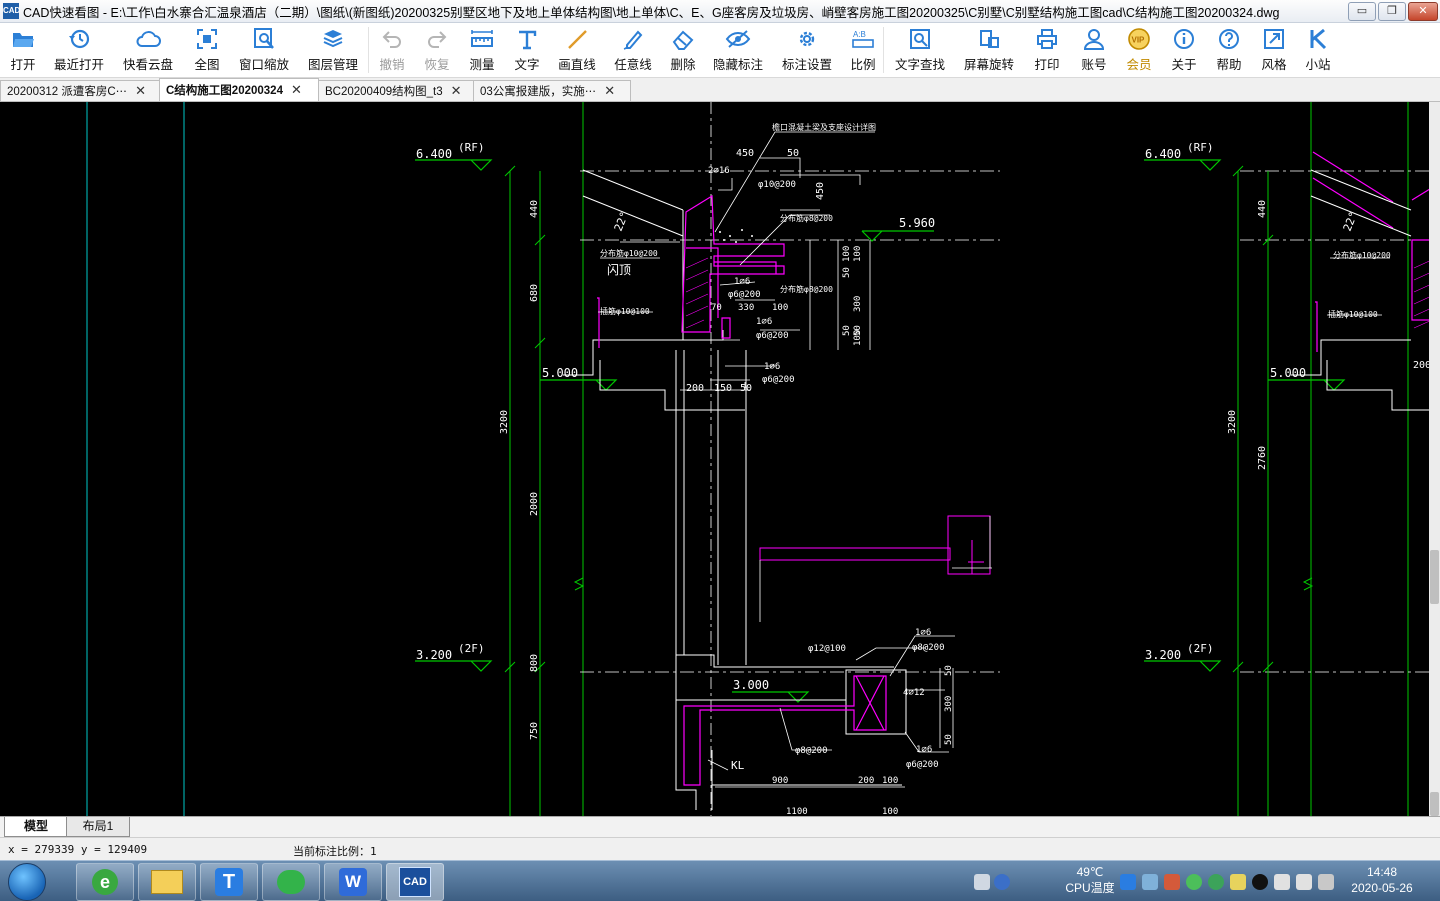  Describe the element at coordinates (742, 282) in the screenshot. I see `bar-1a6-a: 1⌀6` at that location.